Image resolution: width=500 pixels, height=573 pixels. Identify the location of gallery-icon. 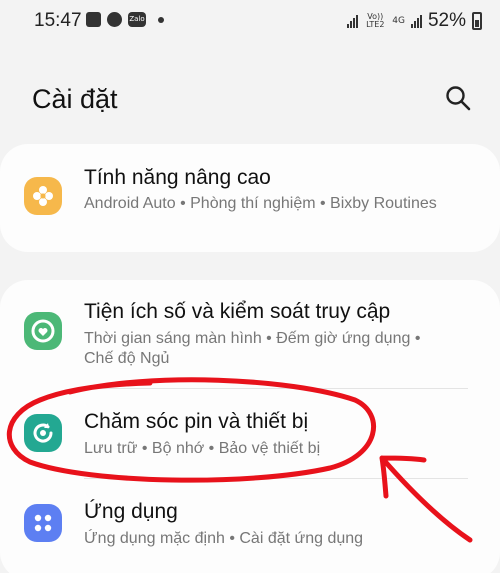
(93, 19).